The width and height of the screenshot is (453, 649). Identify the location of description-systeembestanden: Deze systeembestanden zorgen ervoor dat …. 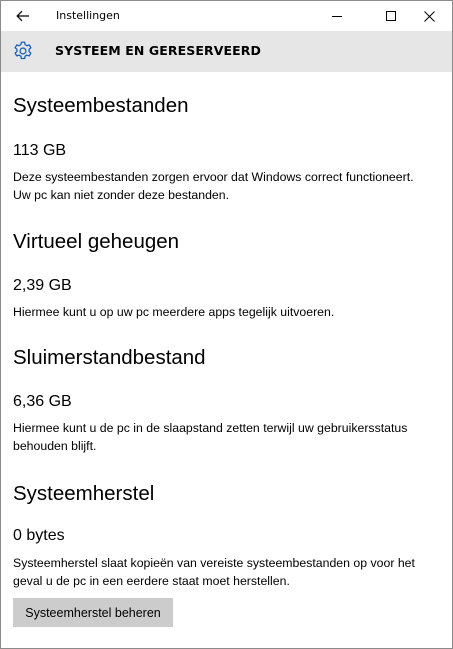
(213, 186).